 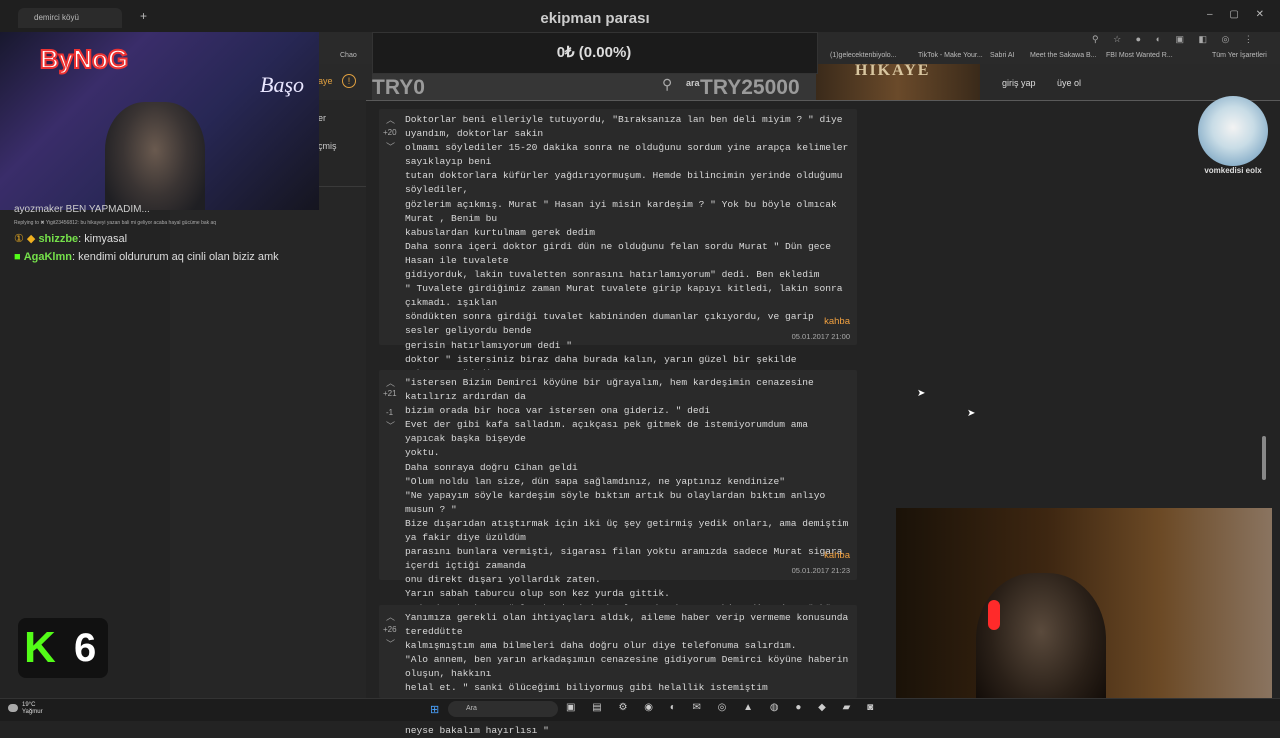 I want to click on chat-username: AgaKlmn, so click(x=47, y=257).